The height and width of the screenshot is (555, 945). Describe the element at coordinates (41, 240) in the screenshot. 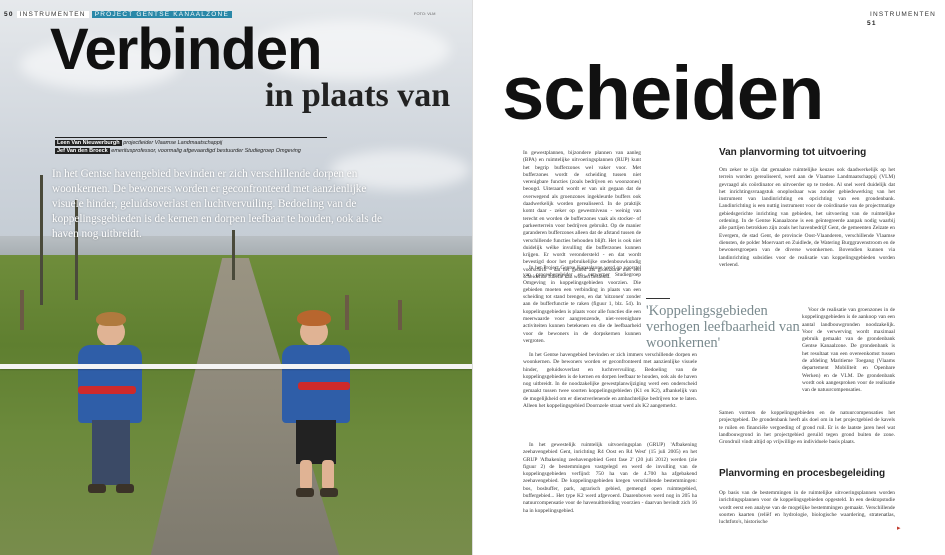

I see `photo-tree` at that location.